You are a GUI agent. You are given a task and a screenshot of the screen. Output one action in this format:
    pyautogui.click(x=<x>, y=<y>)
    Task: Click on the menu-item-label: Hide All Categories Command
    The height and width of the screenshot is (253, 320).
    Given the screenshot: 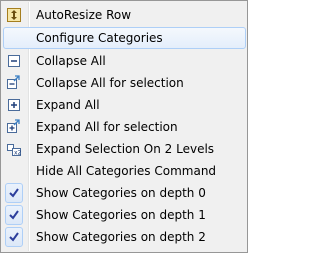 What is the action you would take?
    pyautogui.click(x=126, y=171)
    